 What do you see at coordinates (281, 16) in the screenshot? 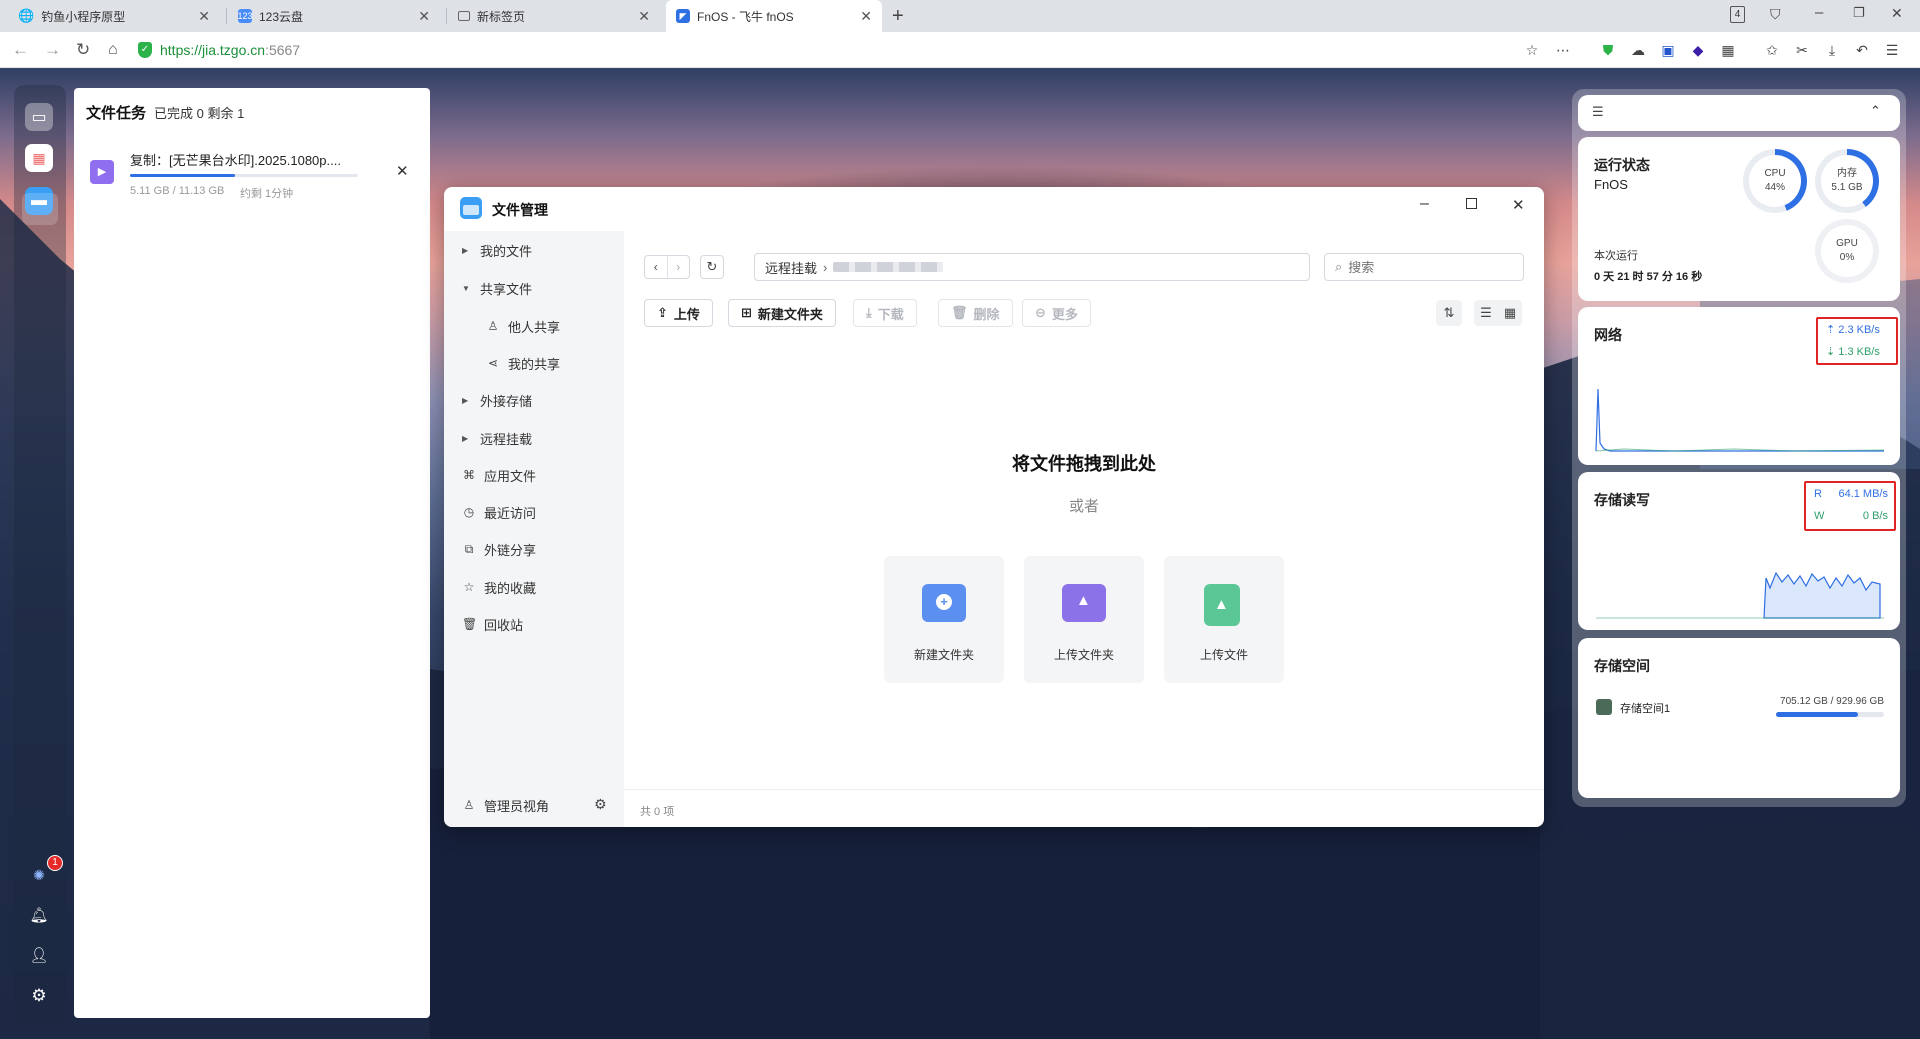
I see `tab-label: 123云盘` at bounding box center [281, 16].